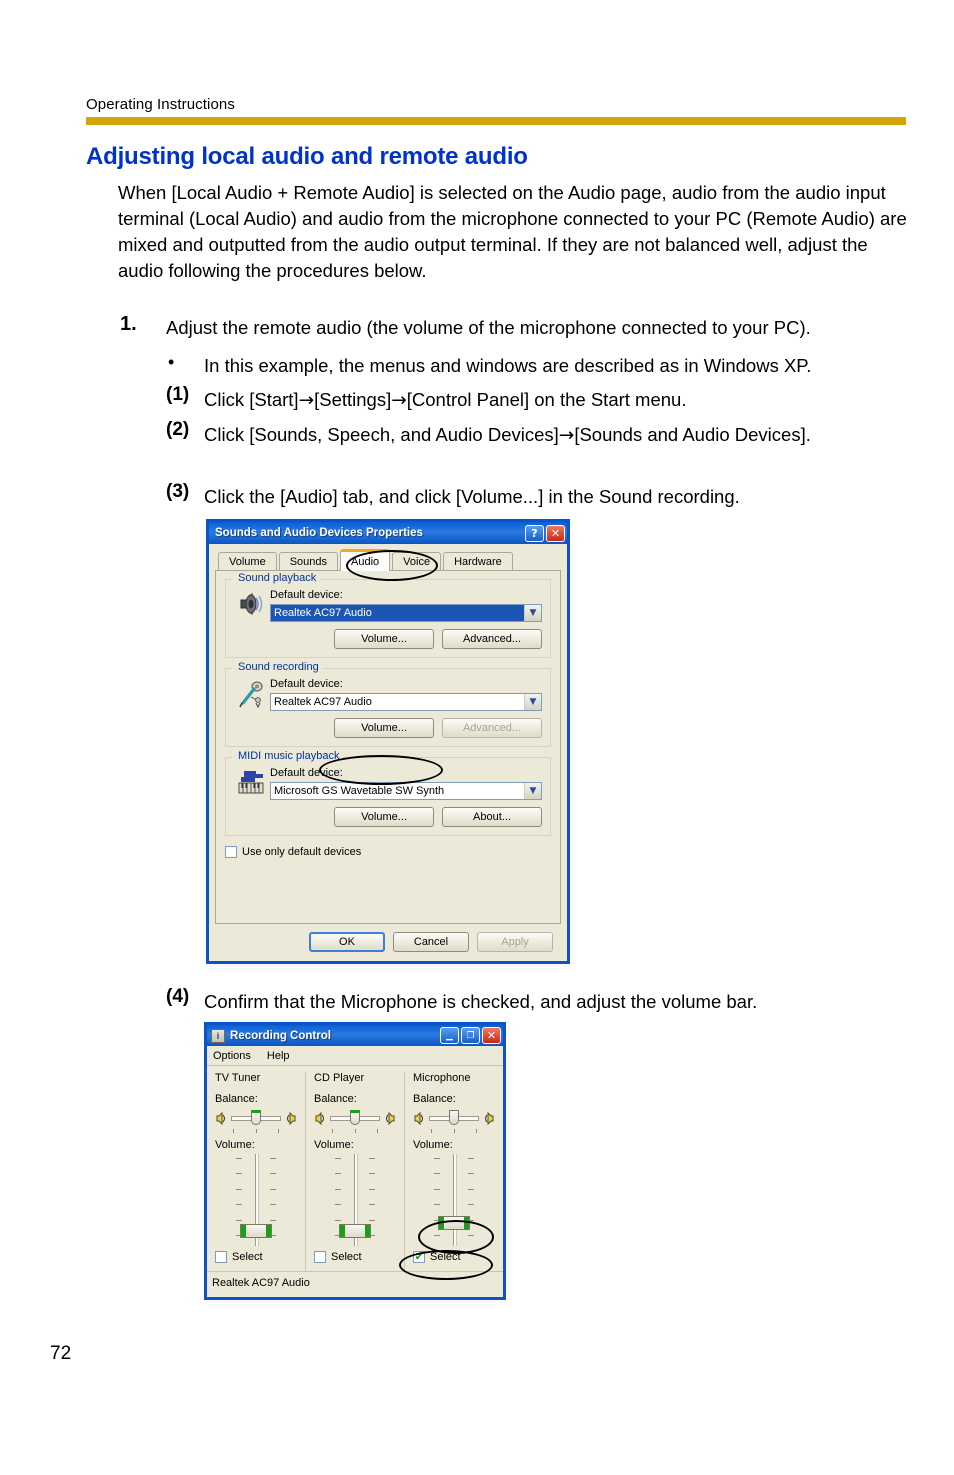  What do you see at coordinates (515, 942) in the screenshot?
I see `apply-button: Apply` at bounding box center [515, 942].